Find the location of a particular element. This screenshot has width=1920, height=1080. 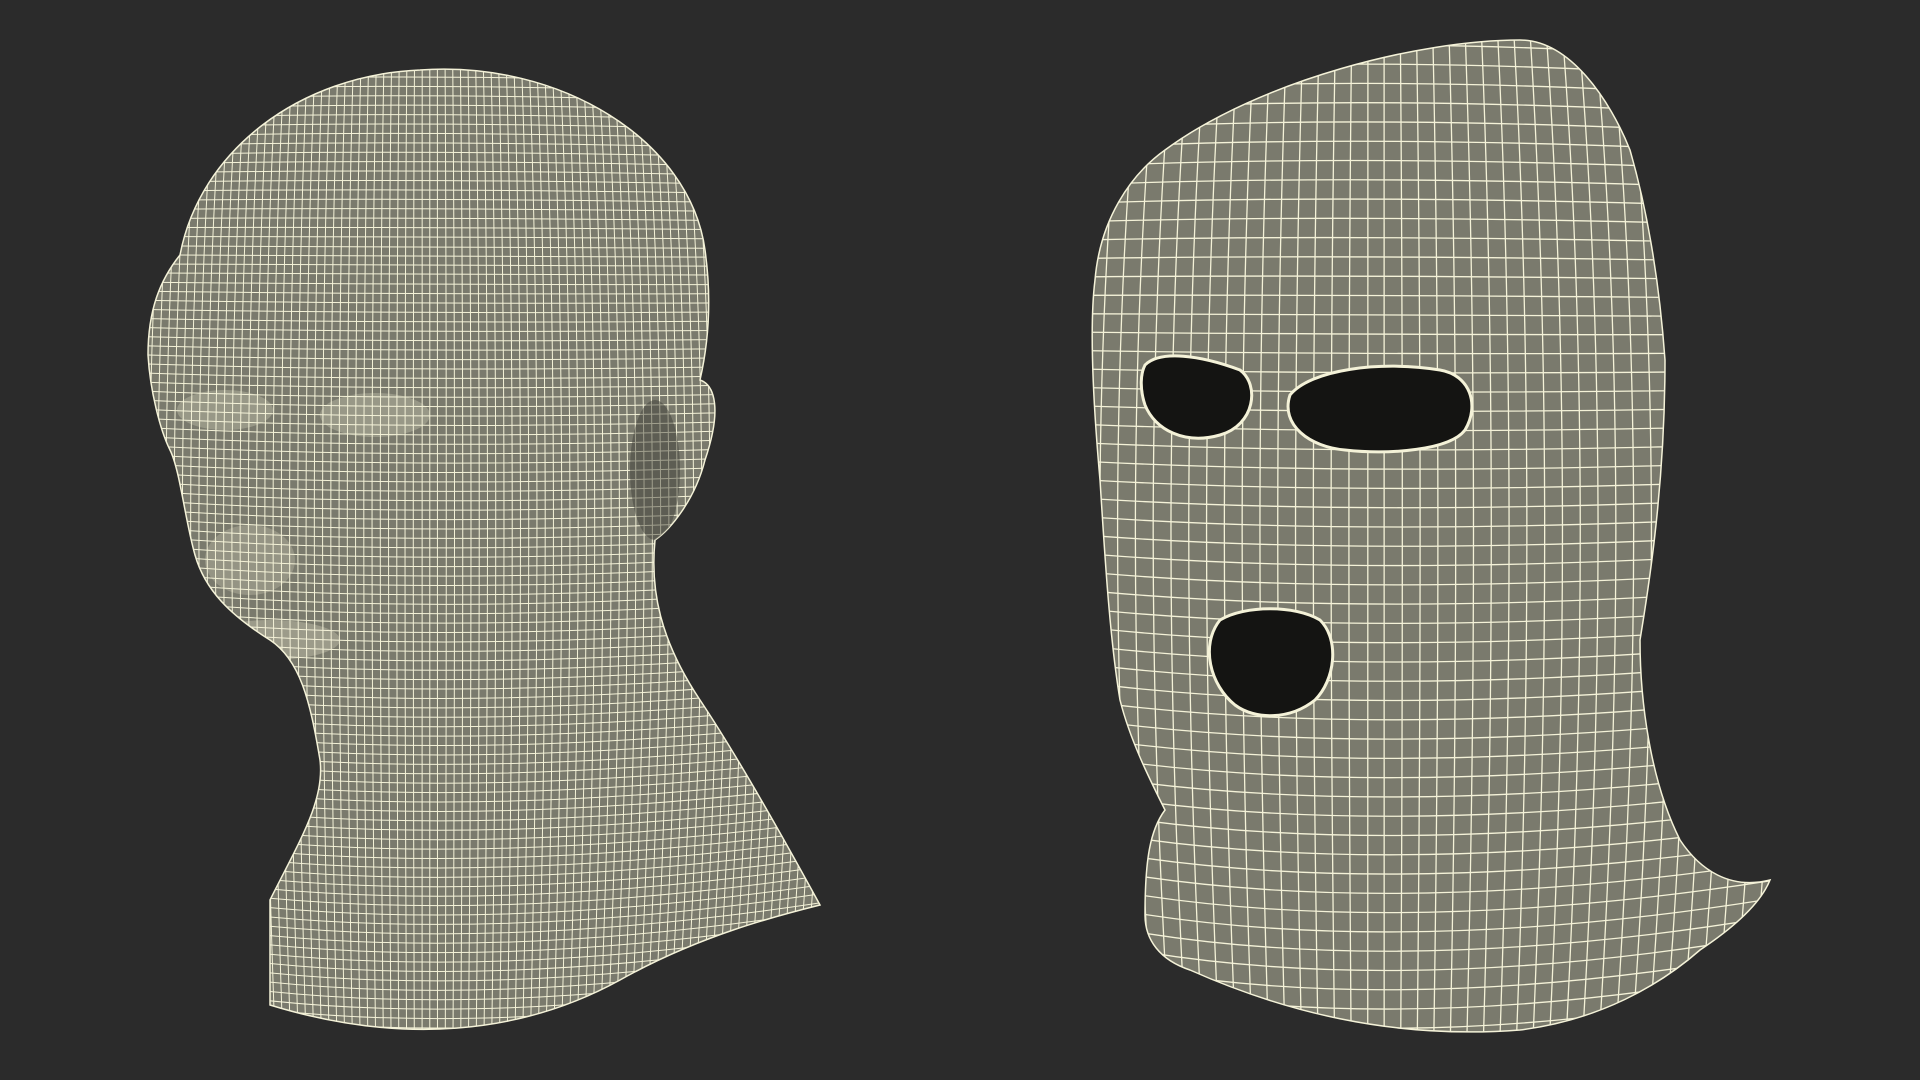

mouth-hole is located at coordinates (1271, 662).